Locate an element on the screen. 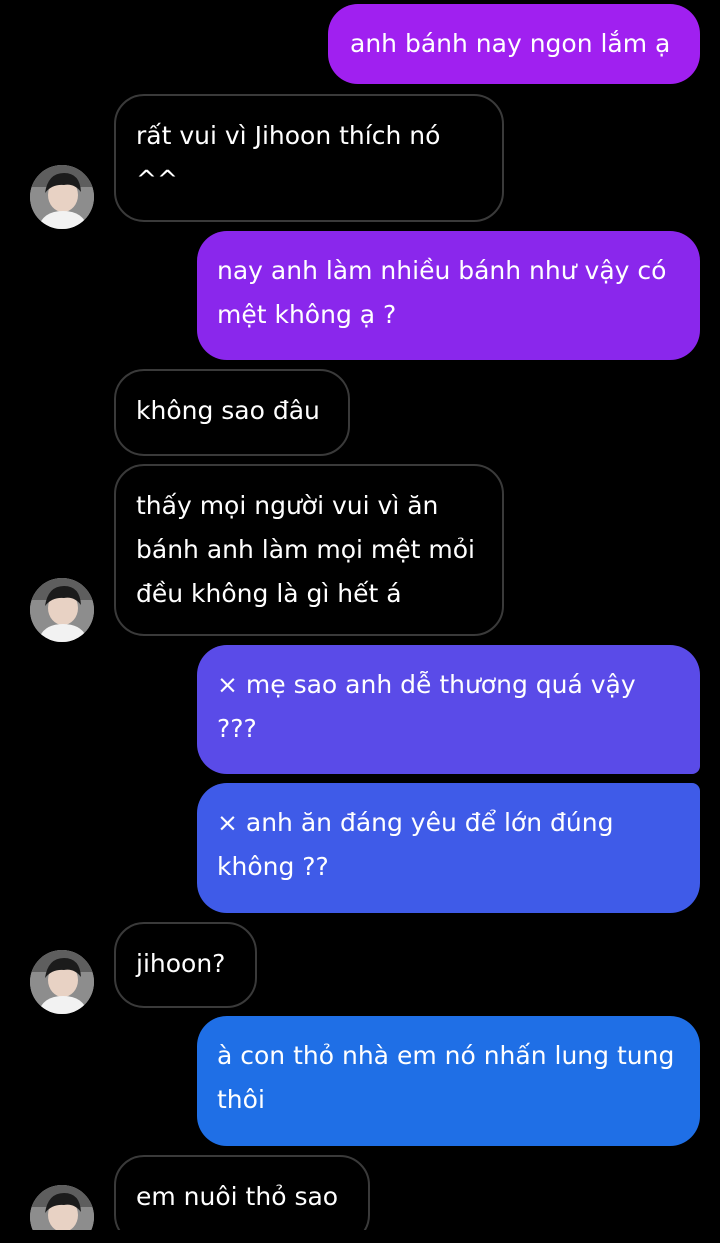  outgoing-message-bubble: anh bánh nay ngon lắm ạ is located at coordinates (514, 44).